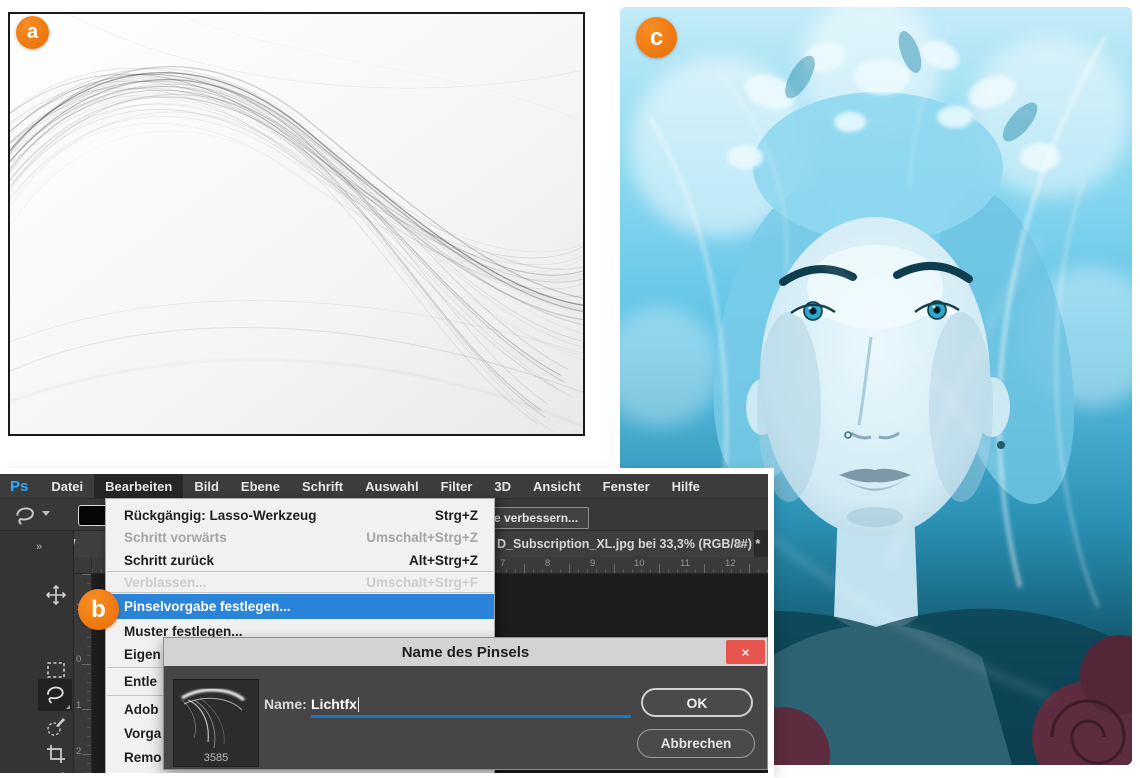 Image resolution: width=1140 pixels, height=778 pixels. What do you see at coordinates (626, 486) in the screenshot?
I see `menubar-item-fenster: Fenster` at bounding box center [626, 486].